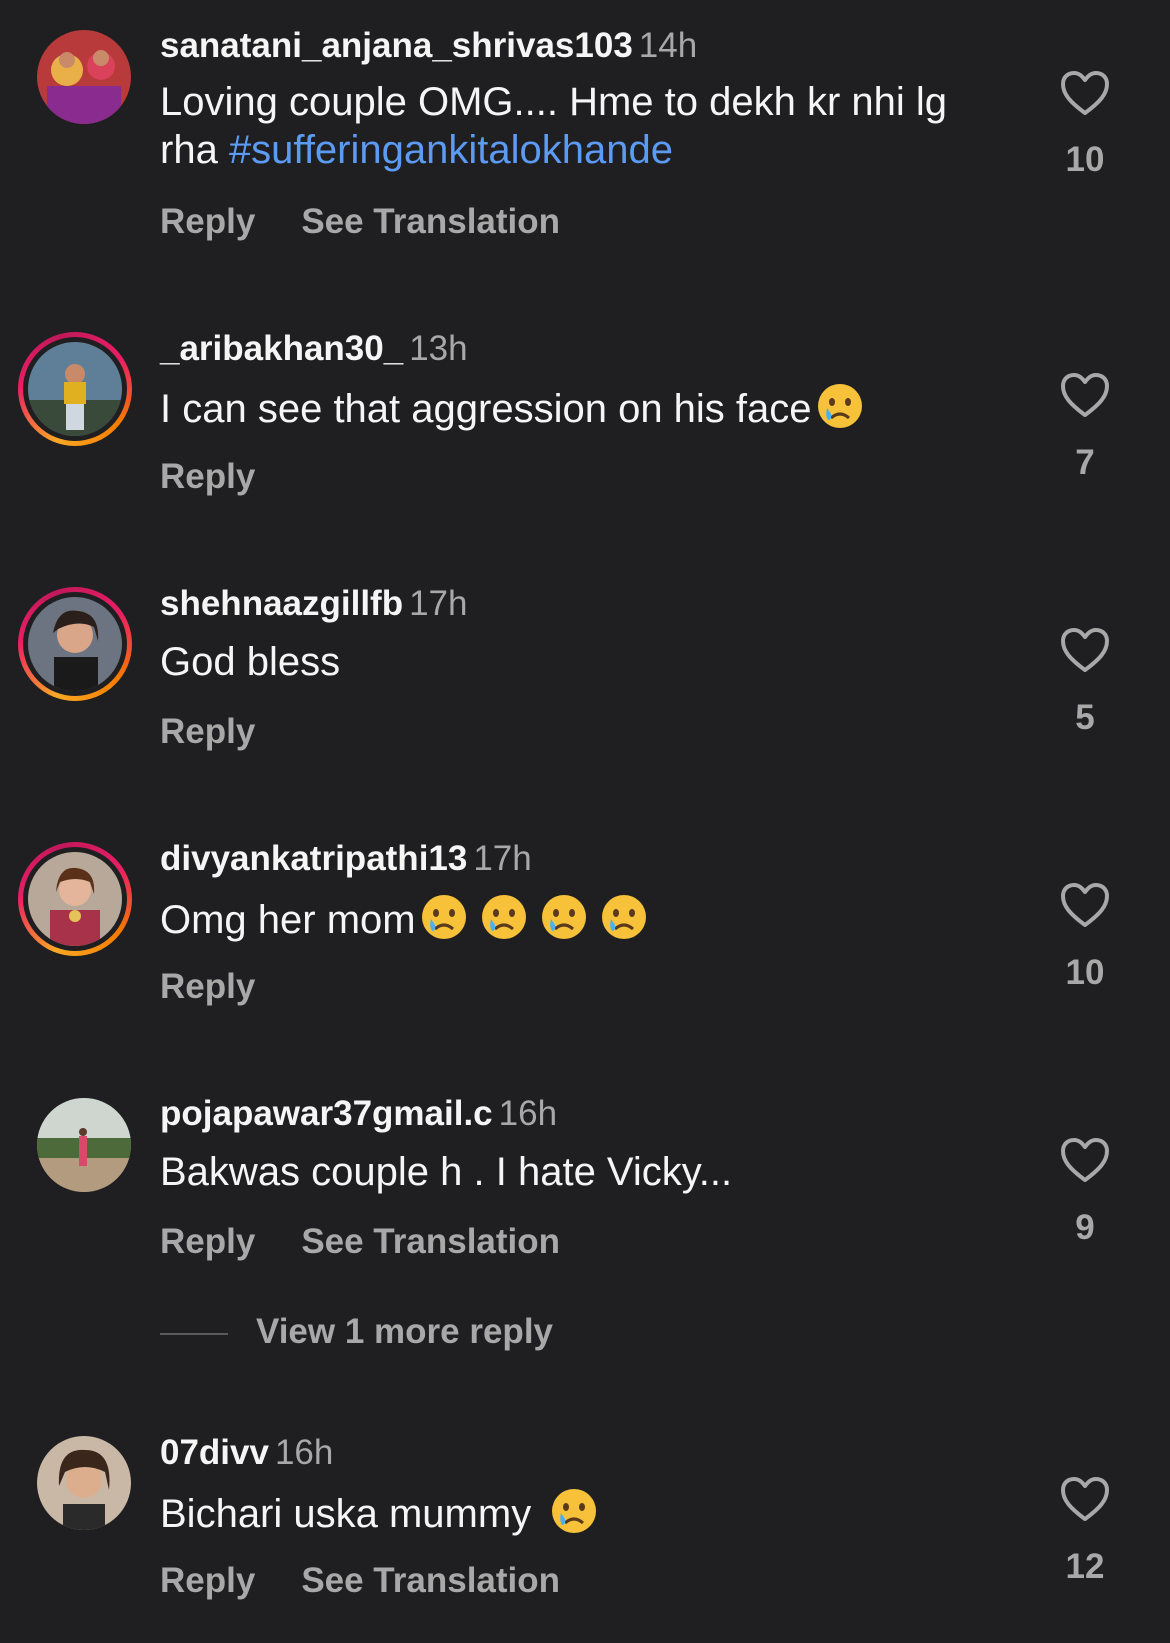 The image size is (1170, 1643). What do you see at coordinates (451, 150) in the screenshot?
I see `hashtag-link: #sufferingankitalokhande` at bounding box center [451, 150].